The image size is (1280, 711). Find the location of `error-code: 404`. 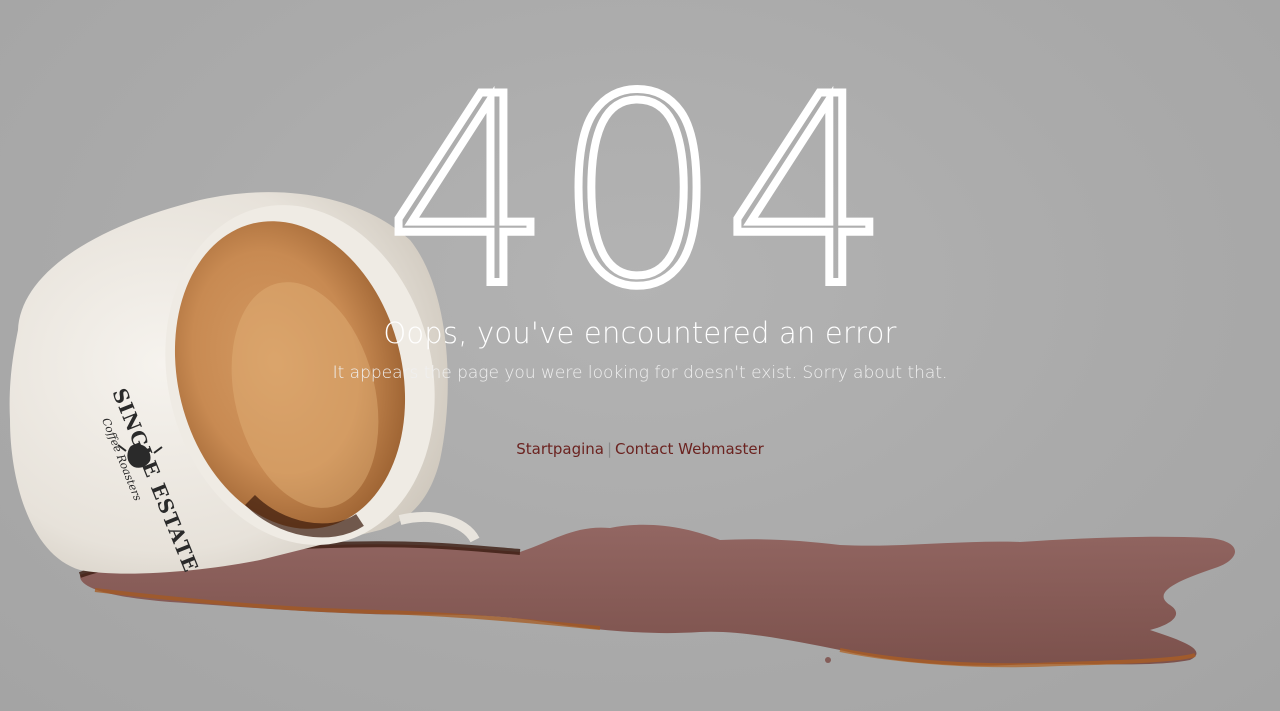

error-code: 404 is located at coordinates (638, 185).